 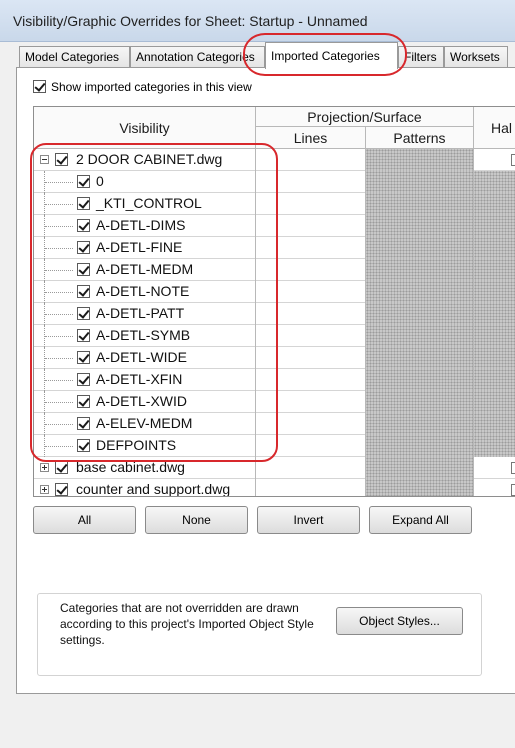 What do you see at coordinates (421, 57) in the screenshot?
I see `tab-filters: Filters` at bounding box center [421, 57].